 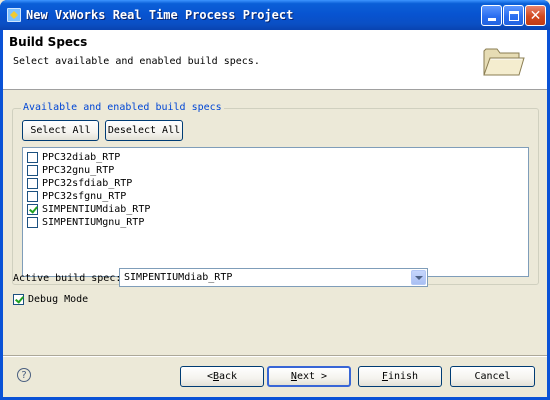 I want to click on back-button: < Back, so click(x=222, y=376).